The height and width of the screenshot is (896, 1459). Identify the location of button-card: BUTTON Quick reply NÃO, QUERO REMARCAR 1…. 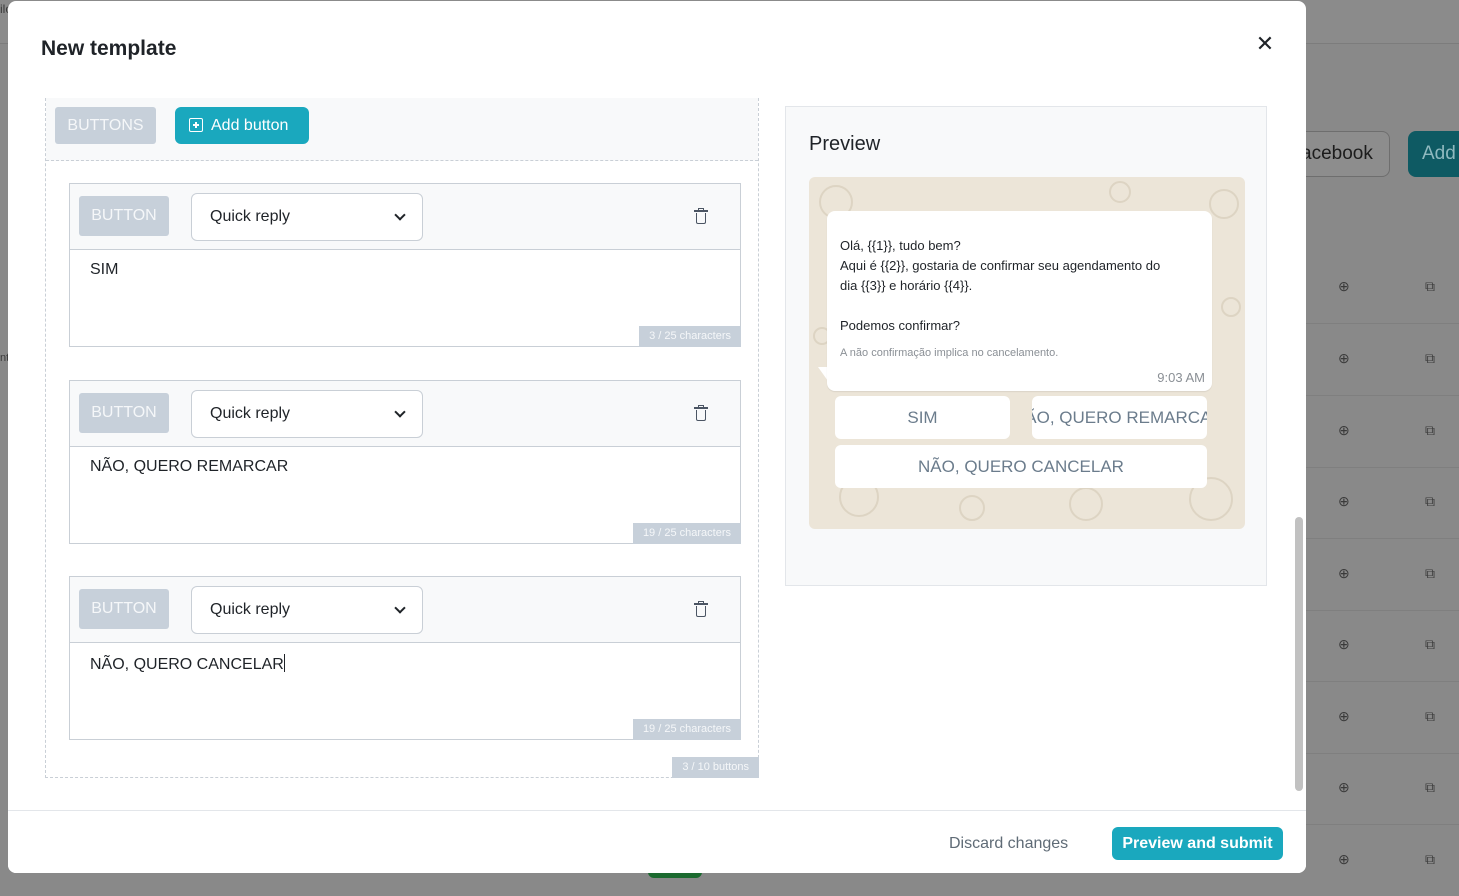
(405, 462).